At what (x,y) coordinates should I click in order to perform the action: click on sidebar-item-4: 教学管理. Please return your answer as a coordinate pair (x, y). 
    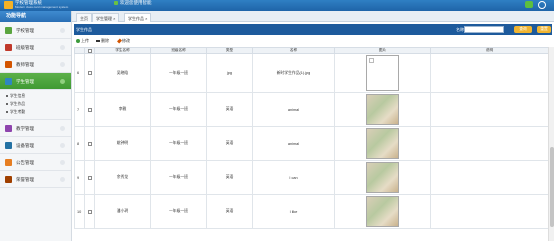
    Looking at the image, I should click on (35, 128).